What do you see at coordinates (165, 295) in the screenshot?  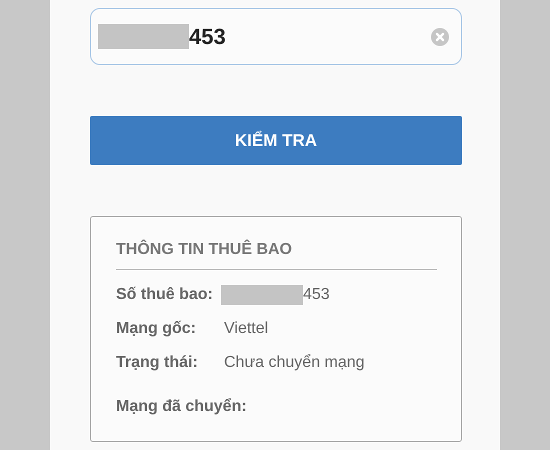 I see `info-label: Số thuê bao:` at bounding box center [165, 295].